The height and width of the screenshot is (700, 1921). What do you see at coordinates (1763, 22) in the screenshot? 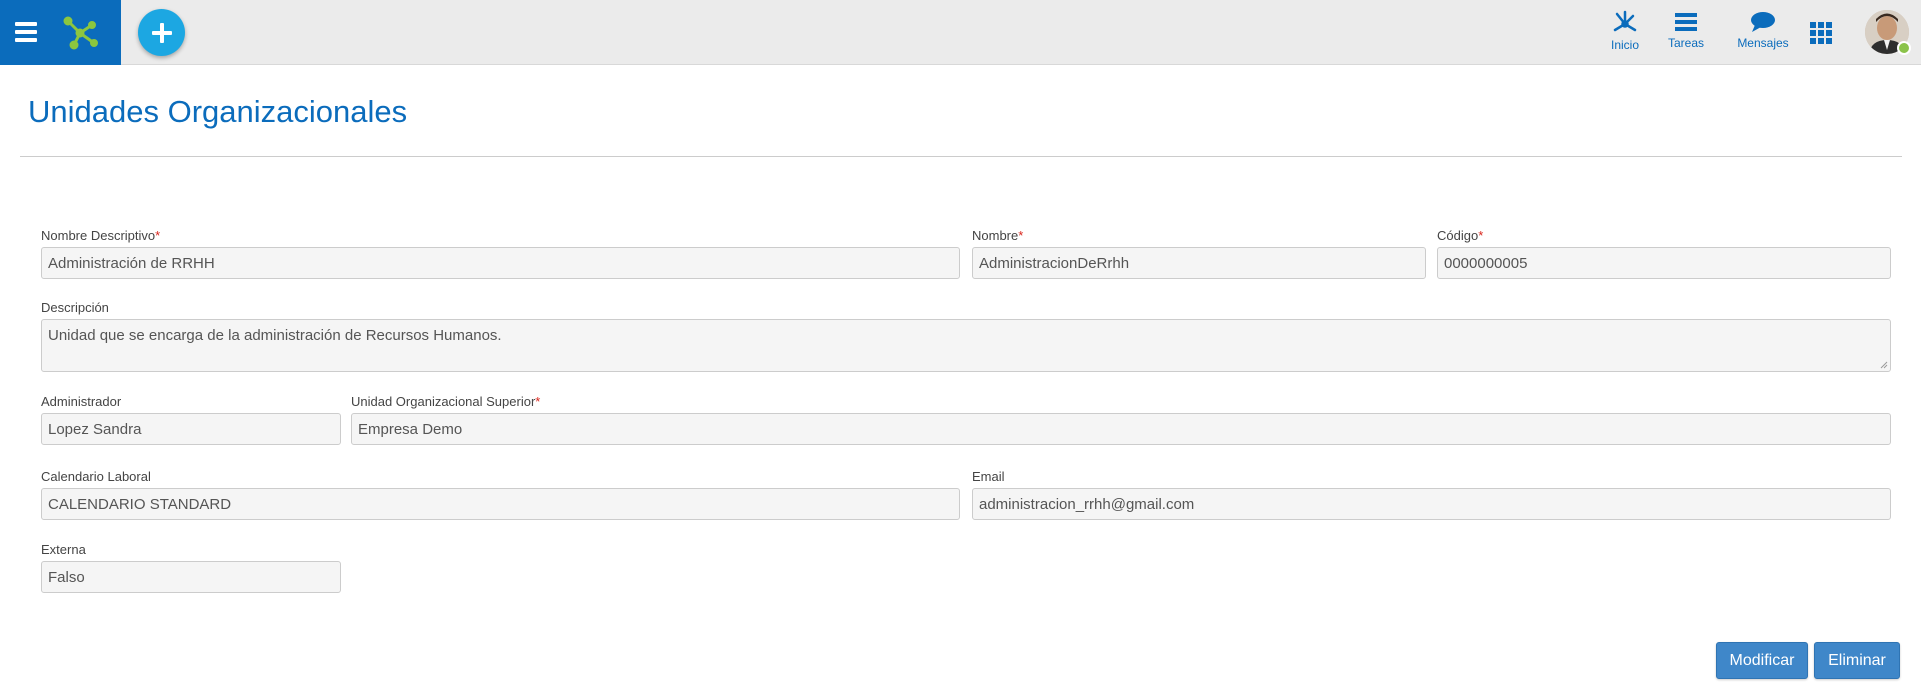
I see `chat-bubble-icon` at bounding box center [1763, 22].